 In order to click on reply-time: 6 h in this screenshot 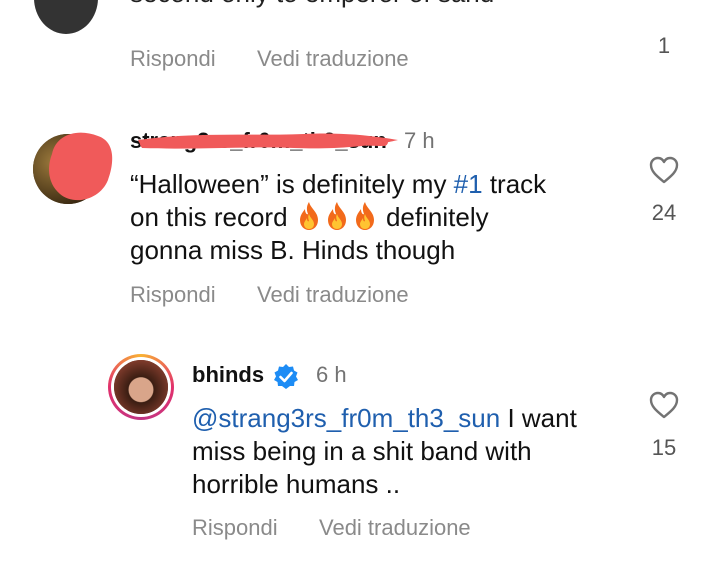, I will do `click(331, 374)`.